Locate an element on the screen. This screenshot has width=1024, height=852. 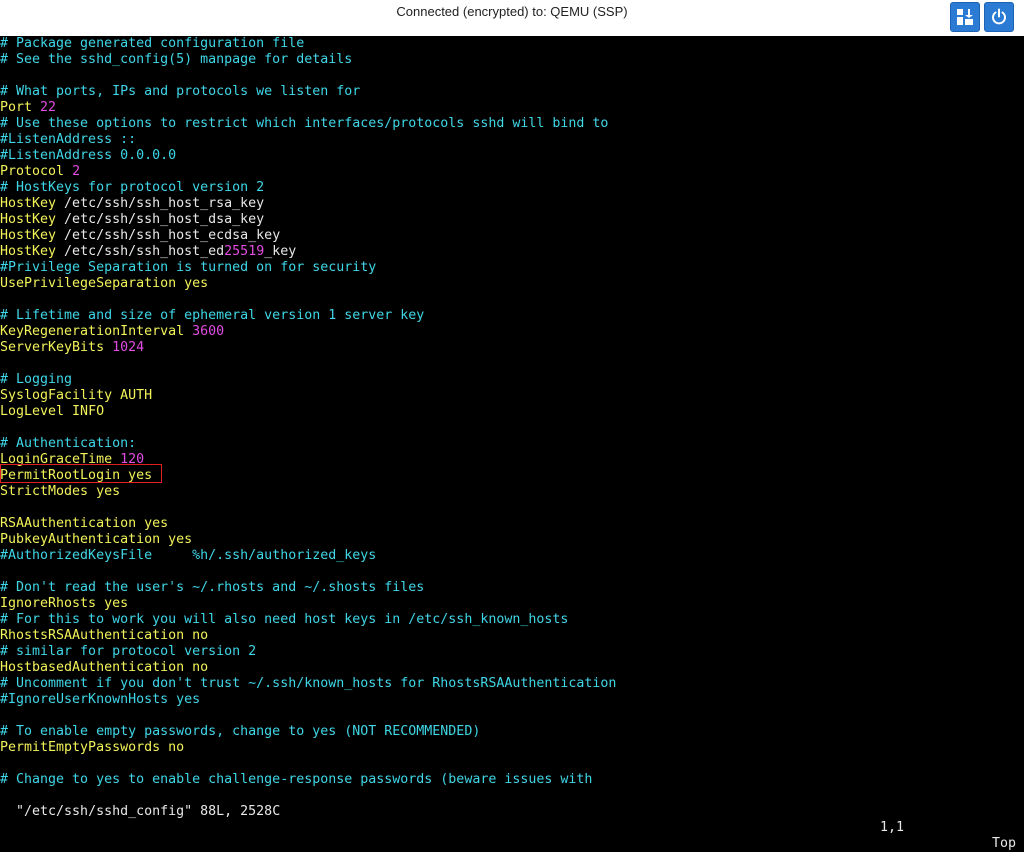
terminal-text: #IgnoreUserKnownHosts yes is located at coordinates (100, 699).